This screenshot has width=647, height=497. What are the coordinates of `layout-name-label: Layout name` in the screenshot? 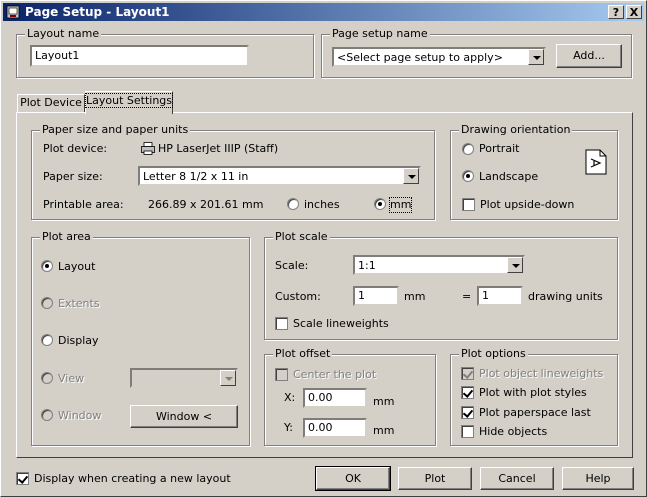 It's located at (63, 34).